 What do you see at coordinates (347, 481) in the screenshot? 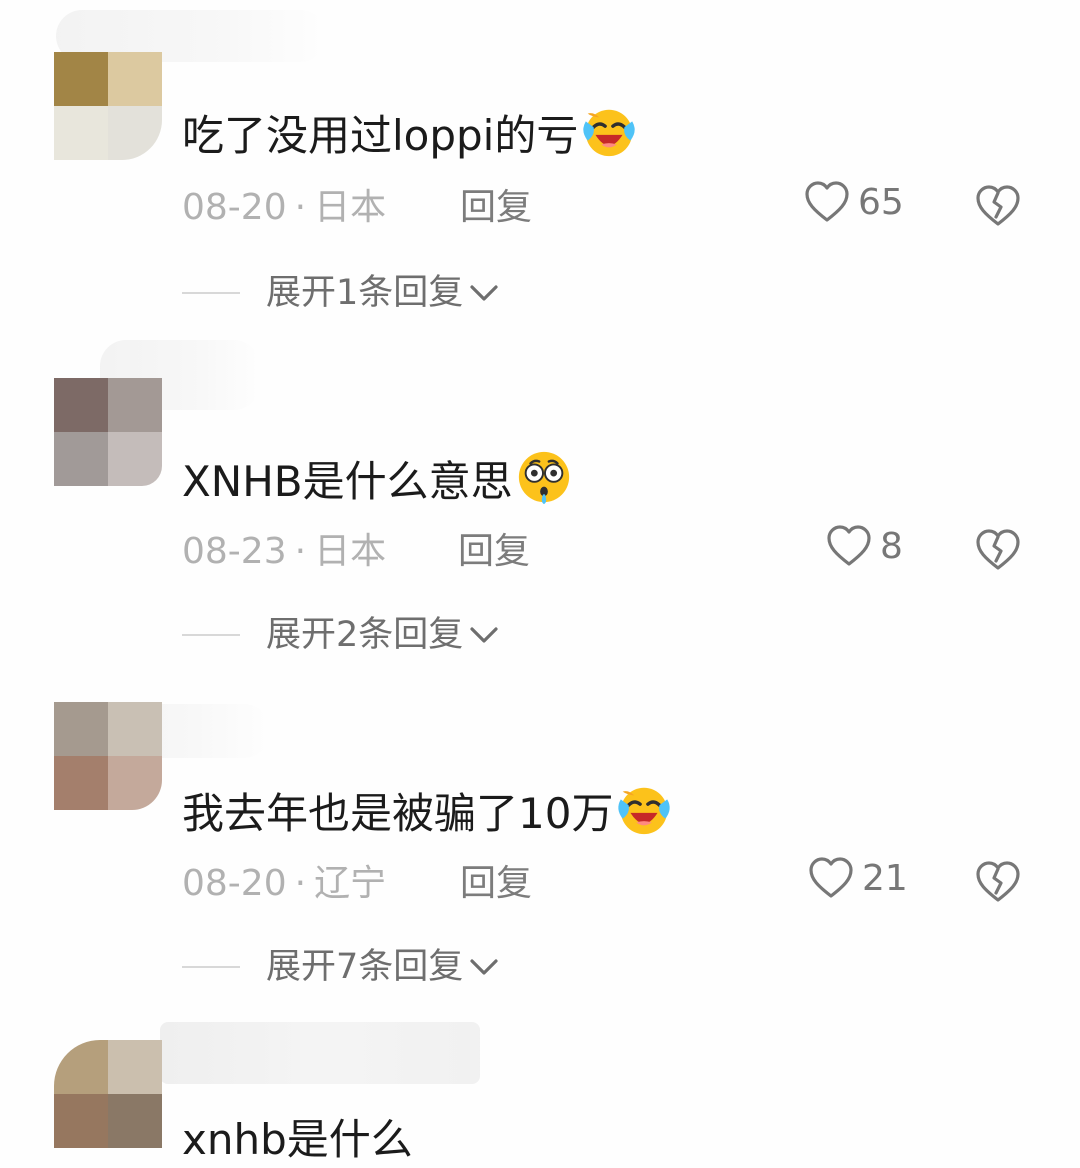
I see `comment-text-content: XNHB是什么意思` at bounding box center [347, 481].